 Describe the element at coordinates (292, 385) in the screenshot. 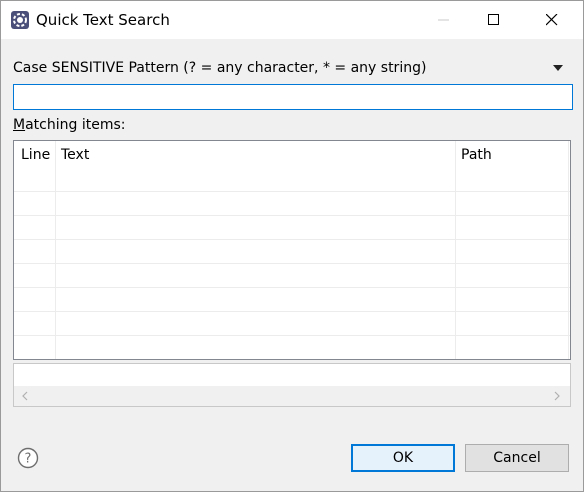

I see `details-pane` at that location.